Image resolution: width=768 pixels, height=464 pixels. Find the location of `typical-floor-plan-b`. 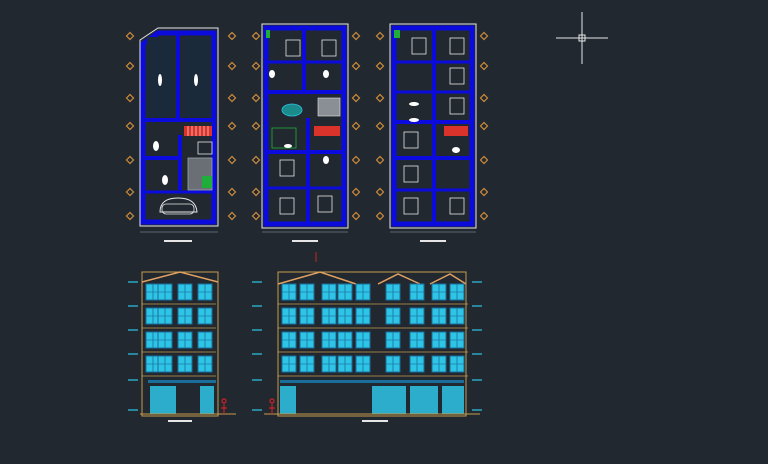

typical-floor-plan-b is located at coordinates (432, 132).